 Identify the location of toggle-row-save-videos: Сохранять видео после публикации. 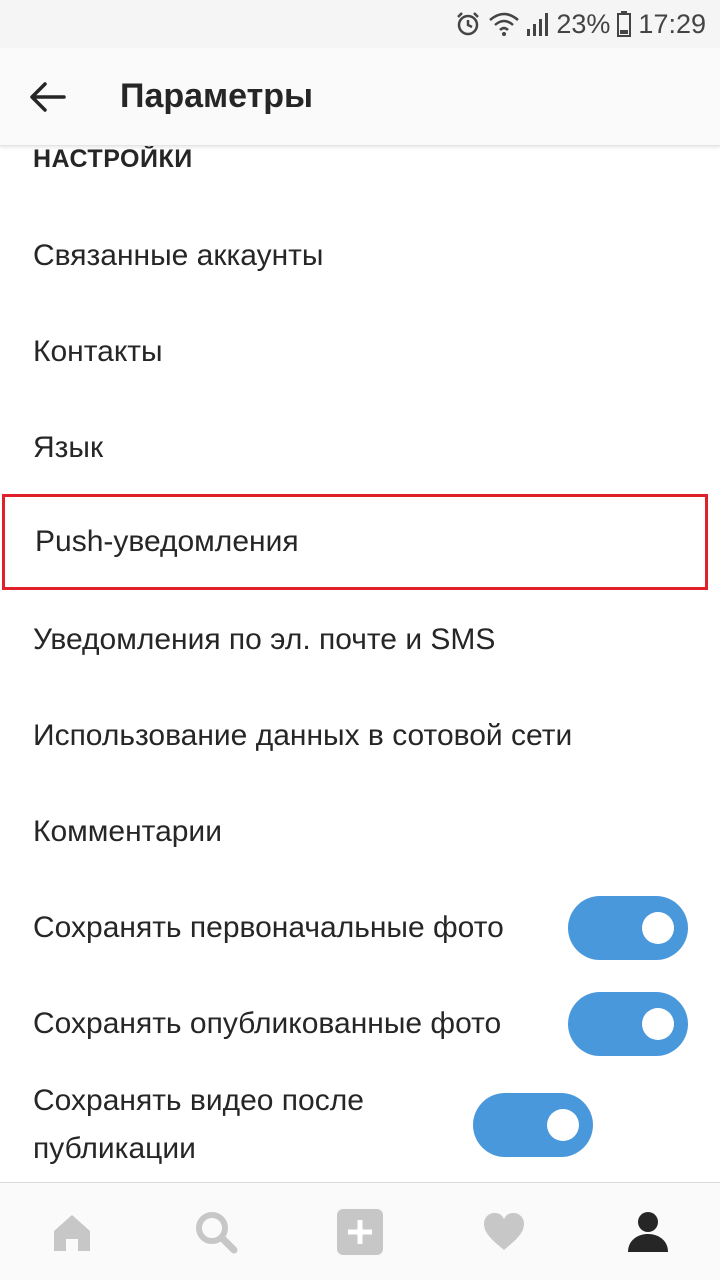
(360, 1125).